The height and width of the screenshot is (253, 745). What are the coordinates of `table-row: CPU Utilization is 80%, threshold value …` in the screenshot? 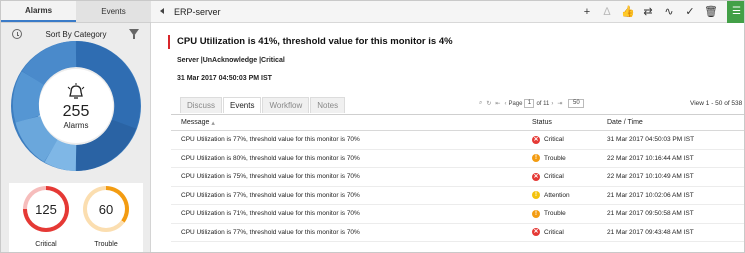 It's located at (457, 159).